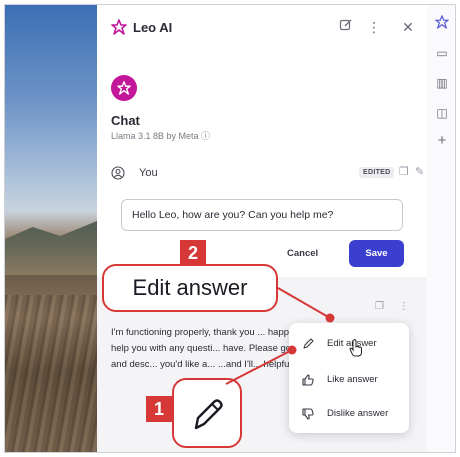 The height and width of the screenshot is (457, 460). Describe the element at coordinates (346, 27) in the screenshot. I see `new-chat-icon` at that location.